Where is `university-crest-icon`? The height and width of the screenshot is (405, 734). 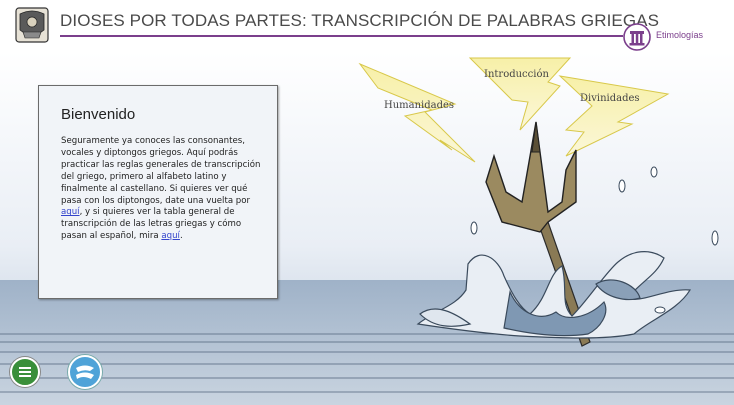
university-crest-icon is located at coordinates (32, 25).